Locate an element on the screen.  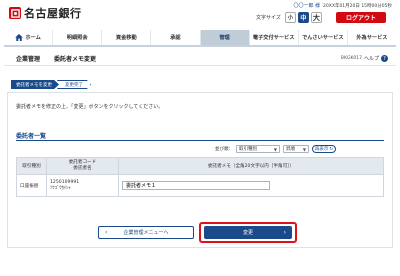
sort-label: 並び順： is located at coordinates (224, 149).